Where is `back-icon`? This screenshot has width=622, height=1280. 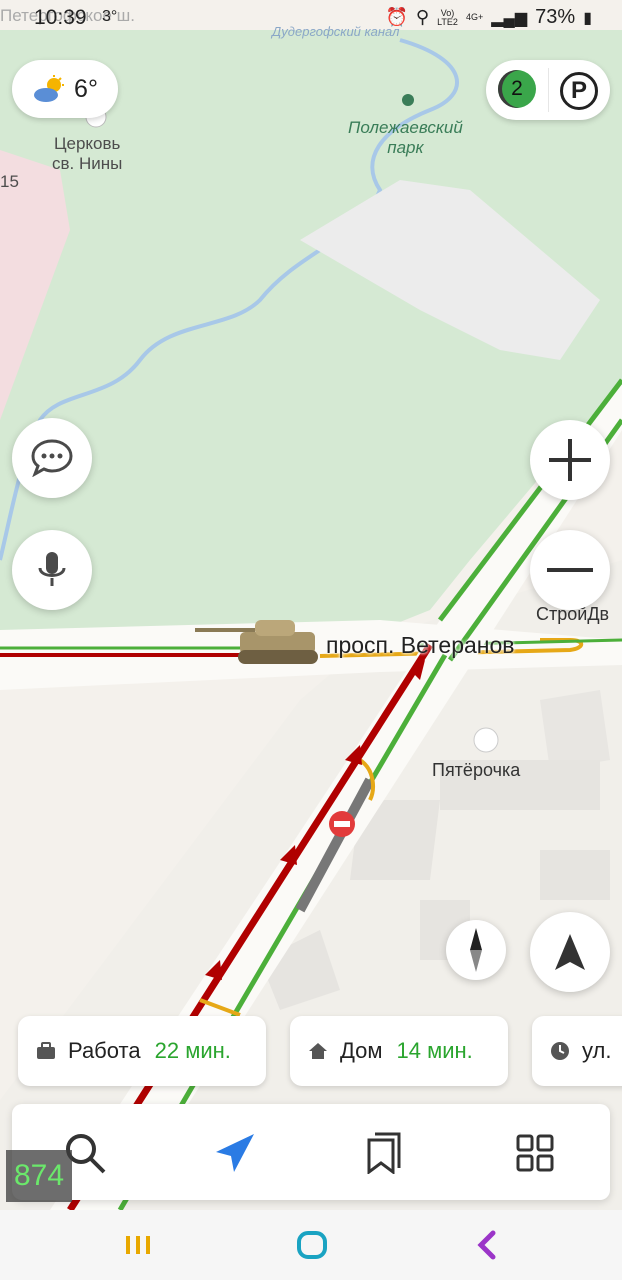
back-icon is located at coordinates (486, 1245).